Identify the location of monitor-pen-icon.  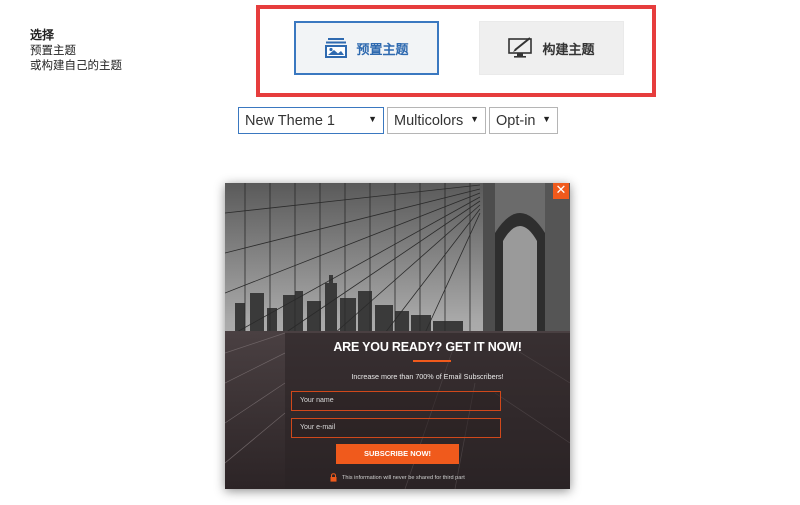
(521, 48).